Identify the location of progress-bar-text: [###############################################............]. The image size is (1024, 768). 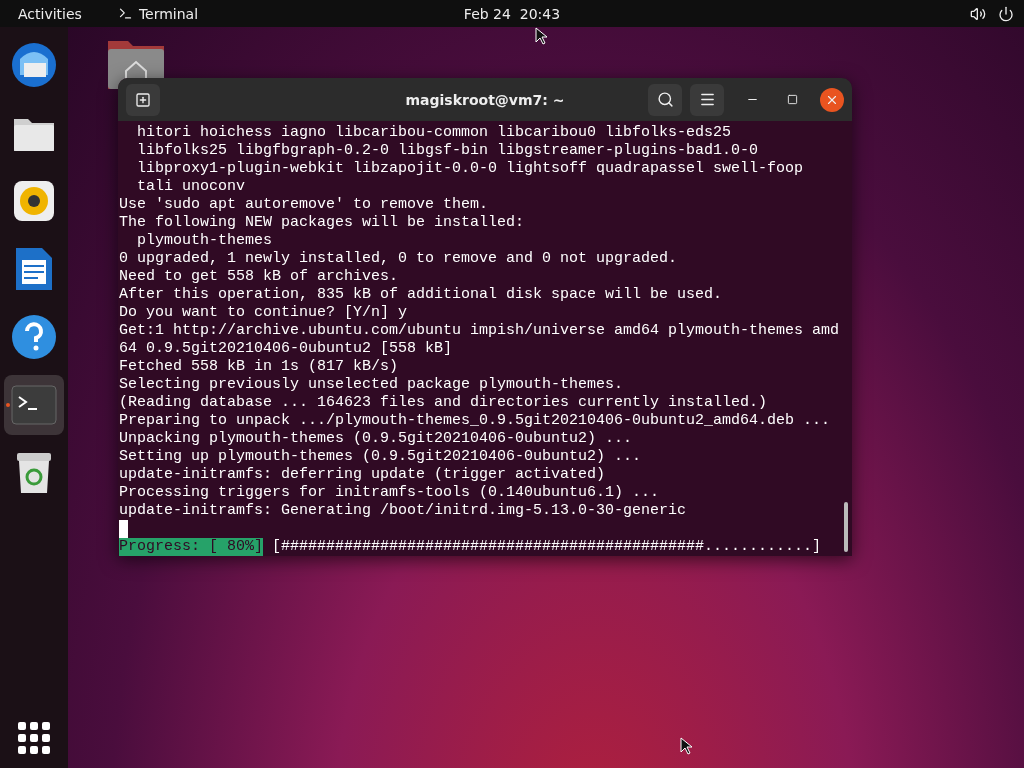
(547, 547).